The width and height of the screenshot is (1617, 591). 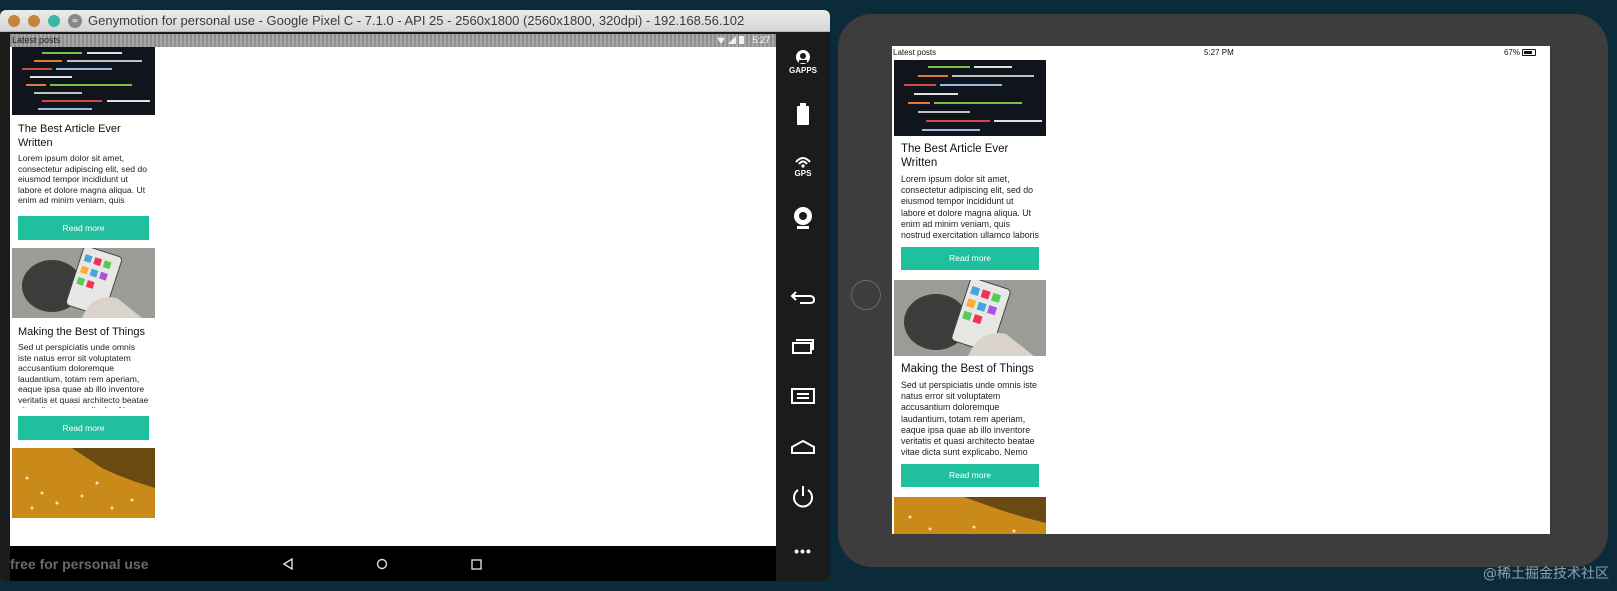 I want to click on recent-apps-button, so click(x=803, y=346).